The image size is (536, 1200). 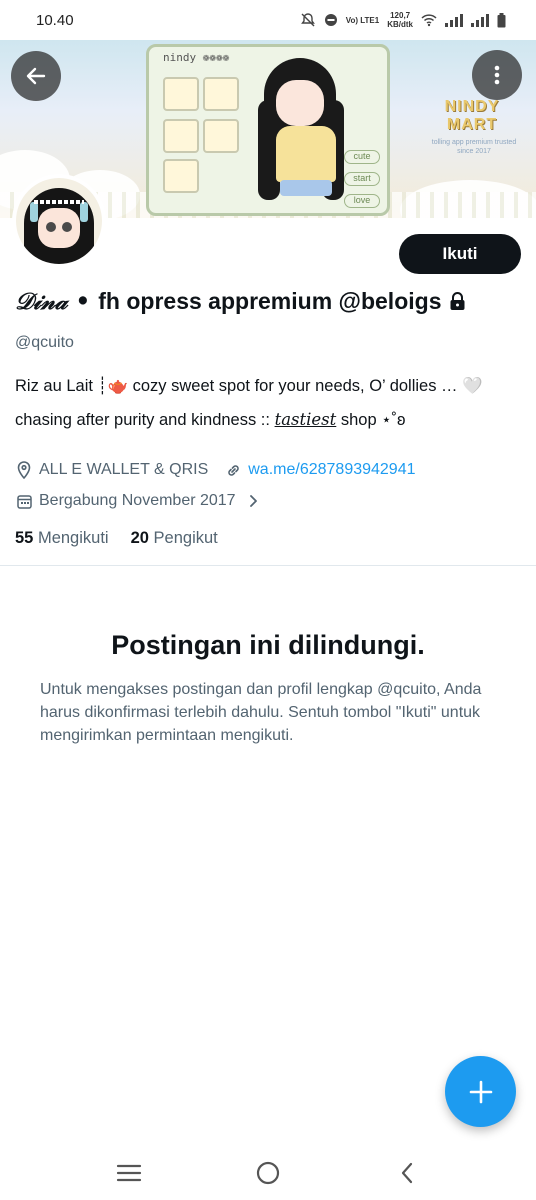 What do you see at coordinates (457, 301) in the screenshot?
I see `lock-icon` at bounding box center [457, 301].